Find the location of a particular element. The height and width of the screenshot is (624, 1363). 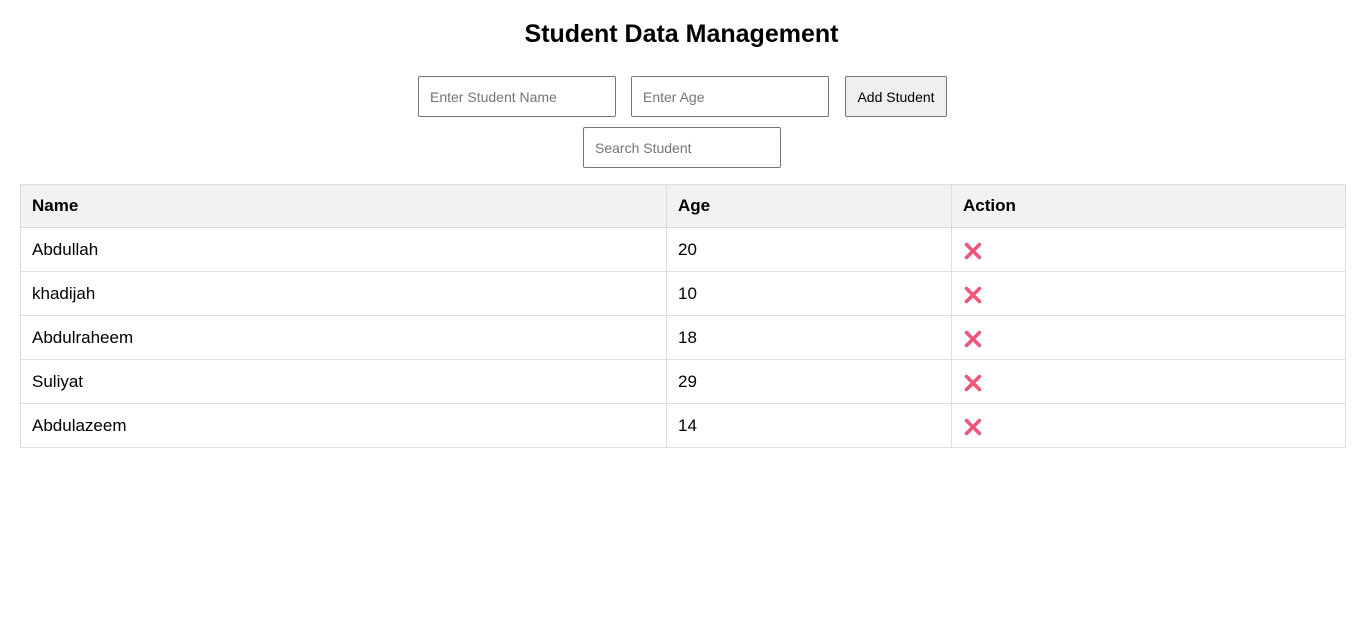

student-age-cell: 29 is located at coordinates (809, 381).